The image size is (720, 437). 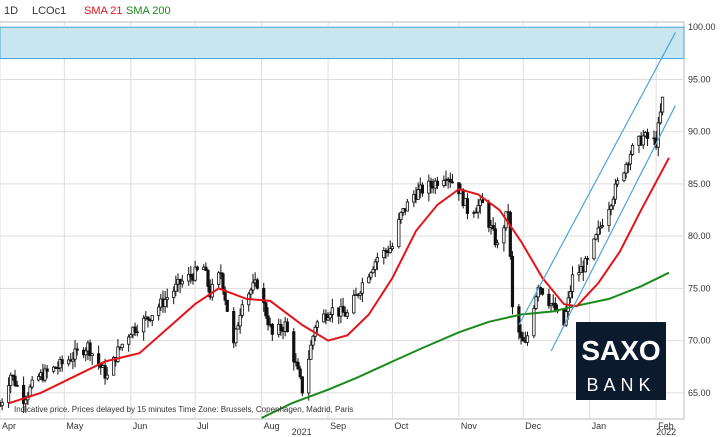 I want to click on symbol-label: LCOc1, so click(x=49, y=11).